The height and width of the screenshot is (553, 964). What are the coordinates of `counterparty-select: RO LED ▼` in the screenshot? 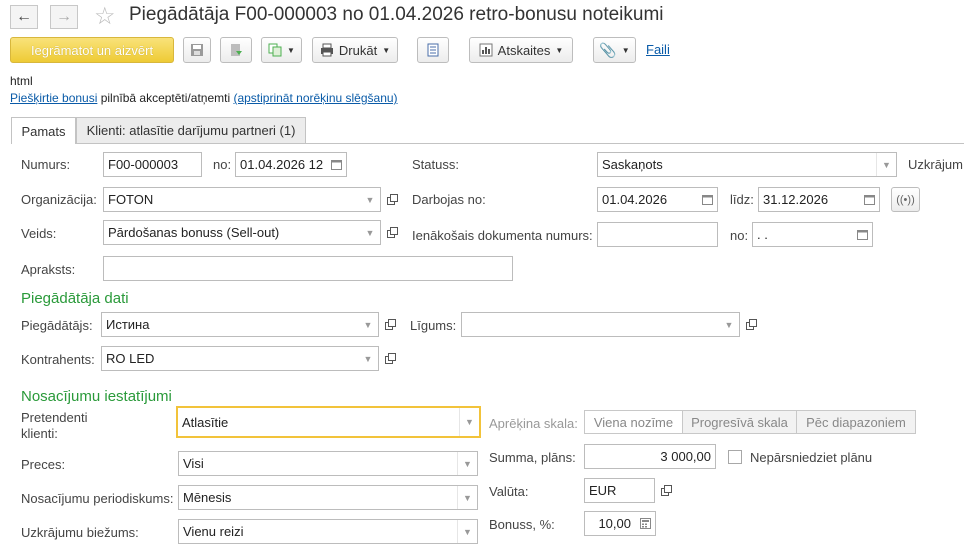 It's located at (240, 358).